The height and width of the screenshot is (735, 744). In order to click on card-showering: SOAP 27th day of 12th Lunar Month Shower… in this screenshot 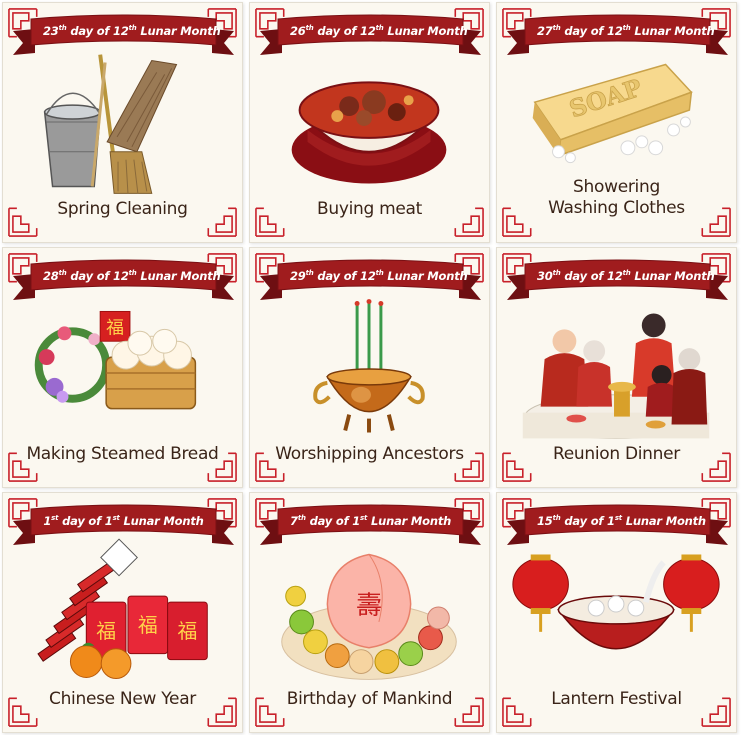, I will do `click(616, 122)`.